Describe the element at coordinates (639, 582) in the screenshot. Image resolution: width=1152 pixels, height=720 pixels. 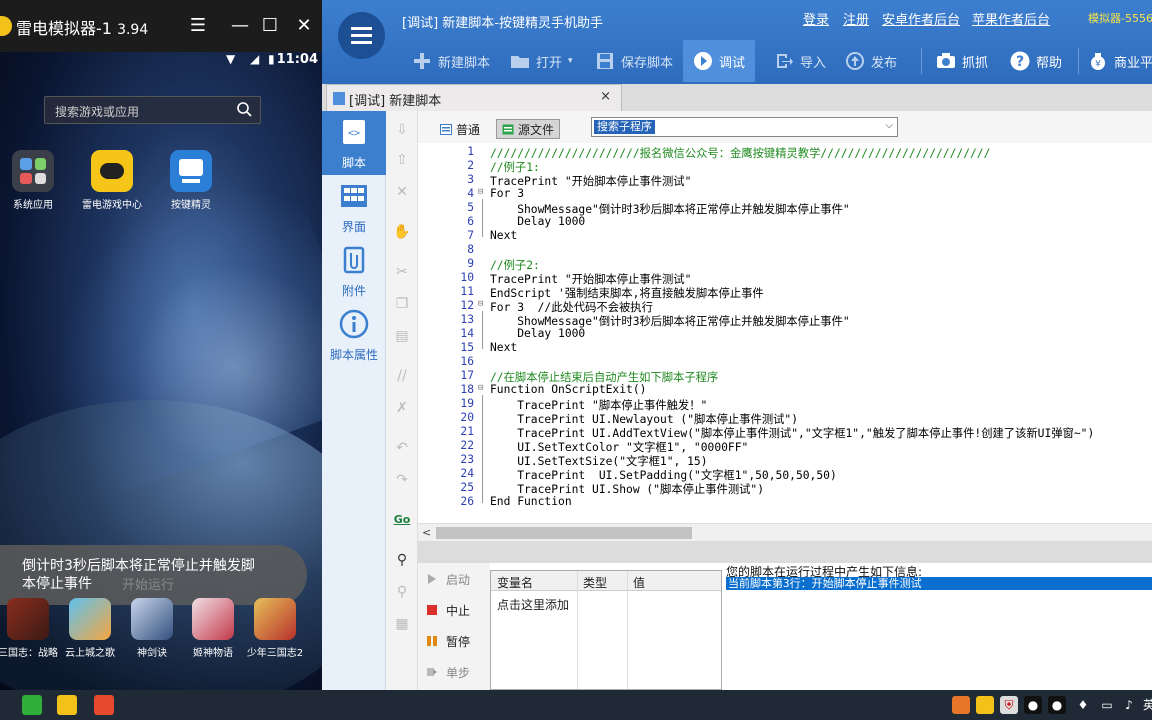
I see `col-value-header: 值` at that location.